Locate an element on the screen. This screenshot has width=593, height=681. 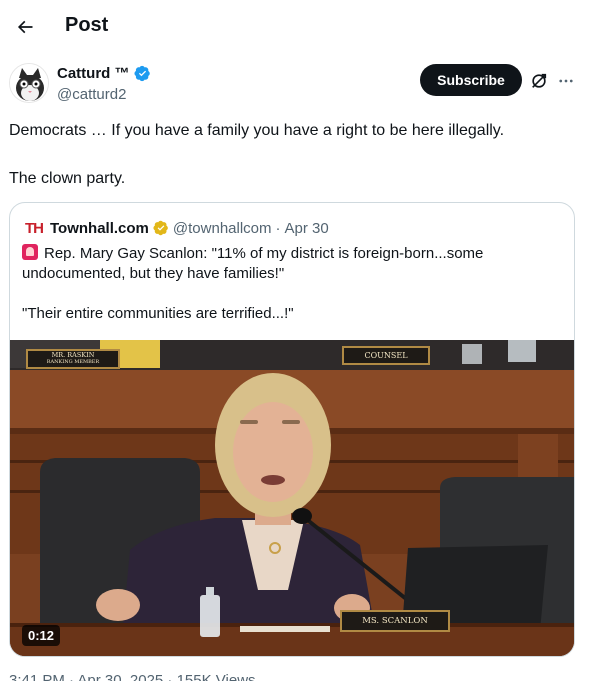
grok-button is located at coordinates (539, 81).